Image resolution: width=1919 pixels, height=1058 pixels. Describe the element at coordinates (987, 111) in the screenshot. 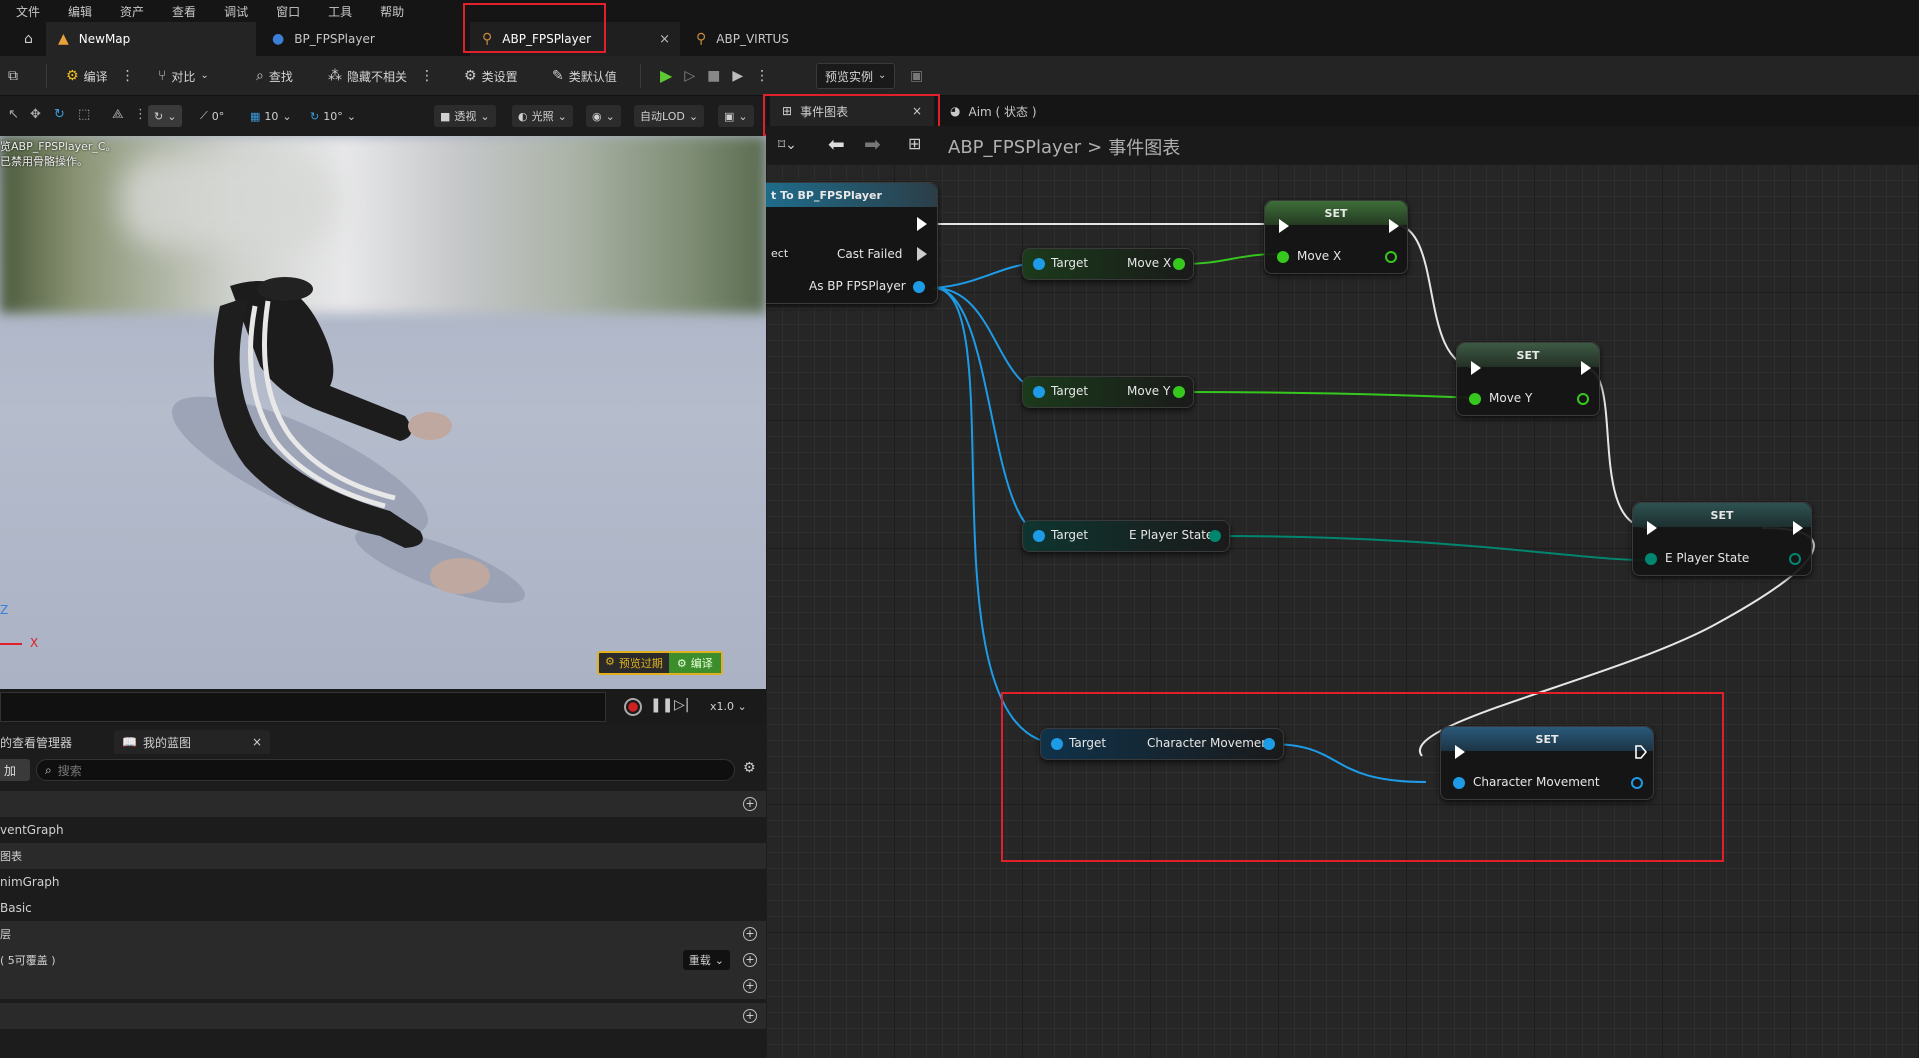

I see `tab-aim-state: ◕ Aim ( 状态 )` at that location.